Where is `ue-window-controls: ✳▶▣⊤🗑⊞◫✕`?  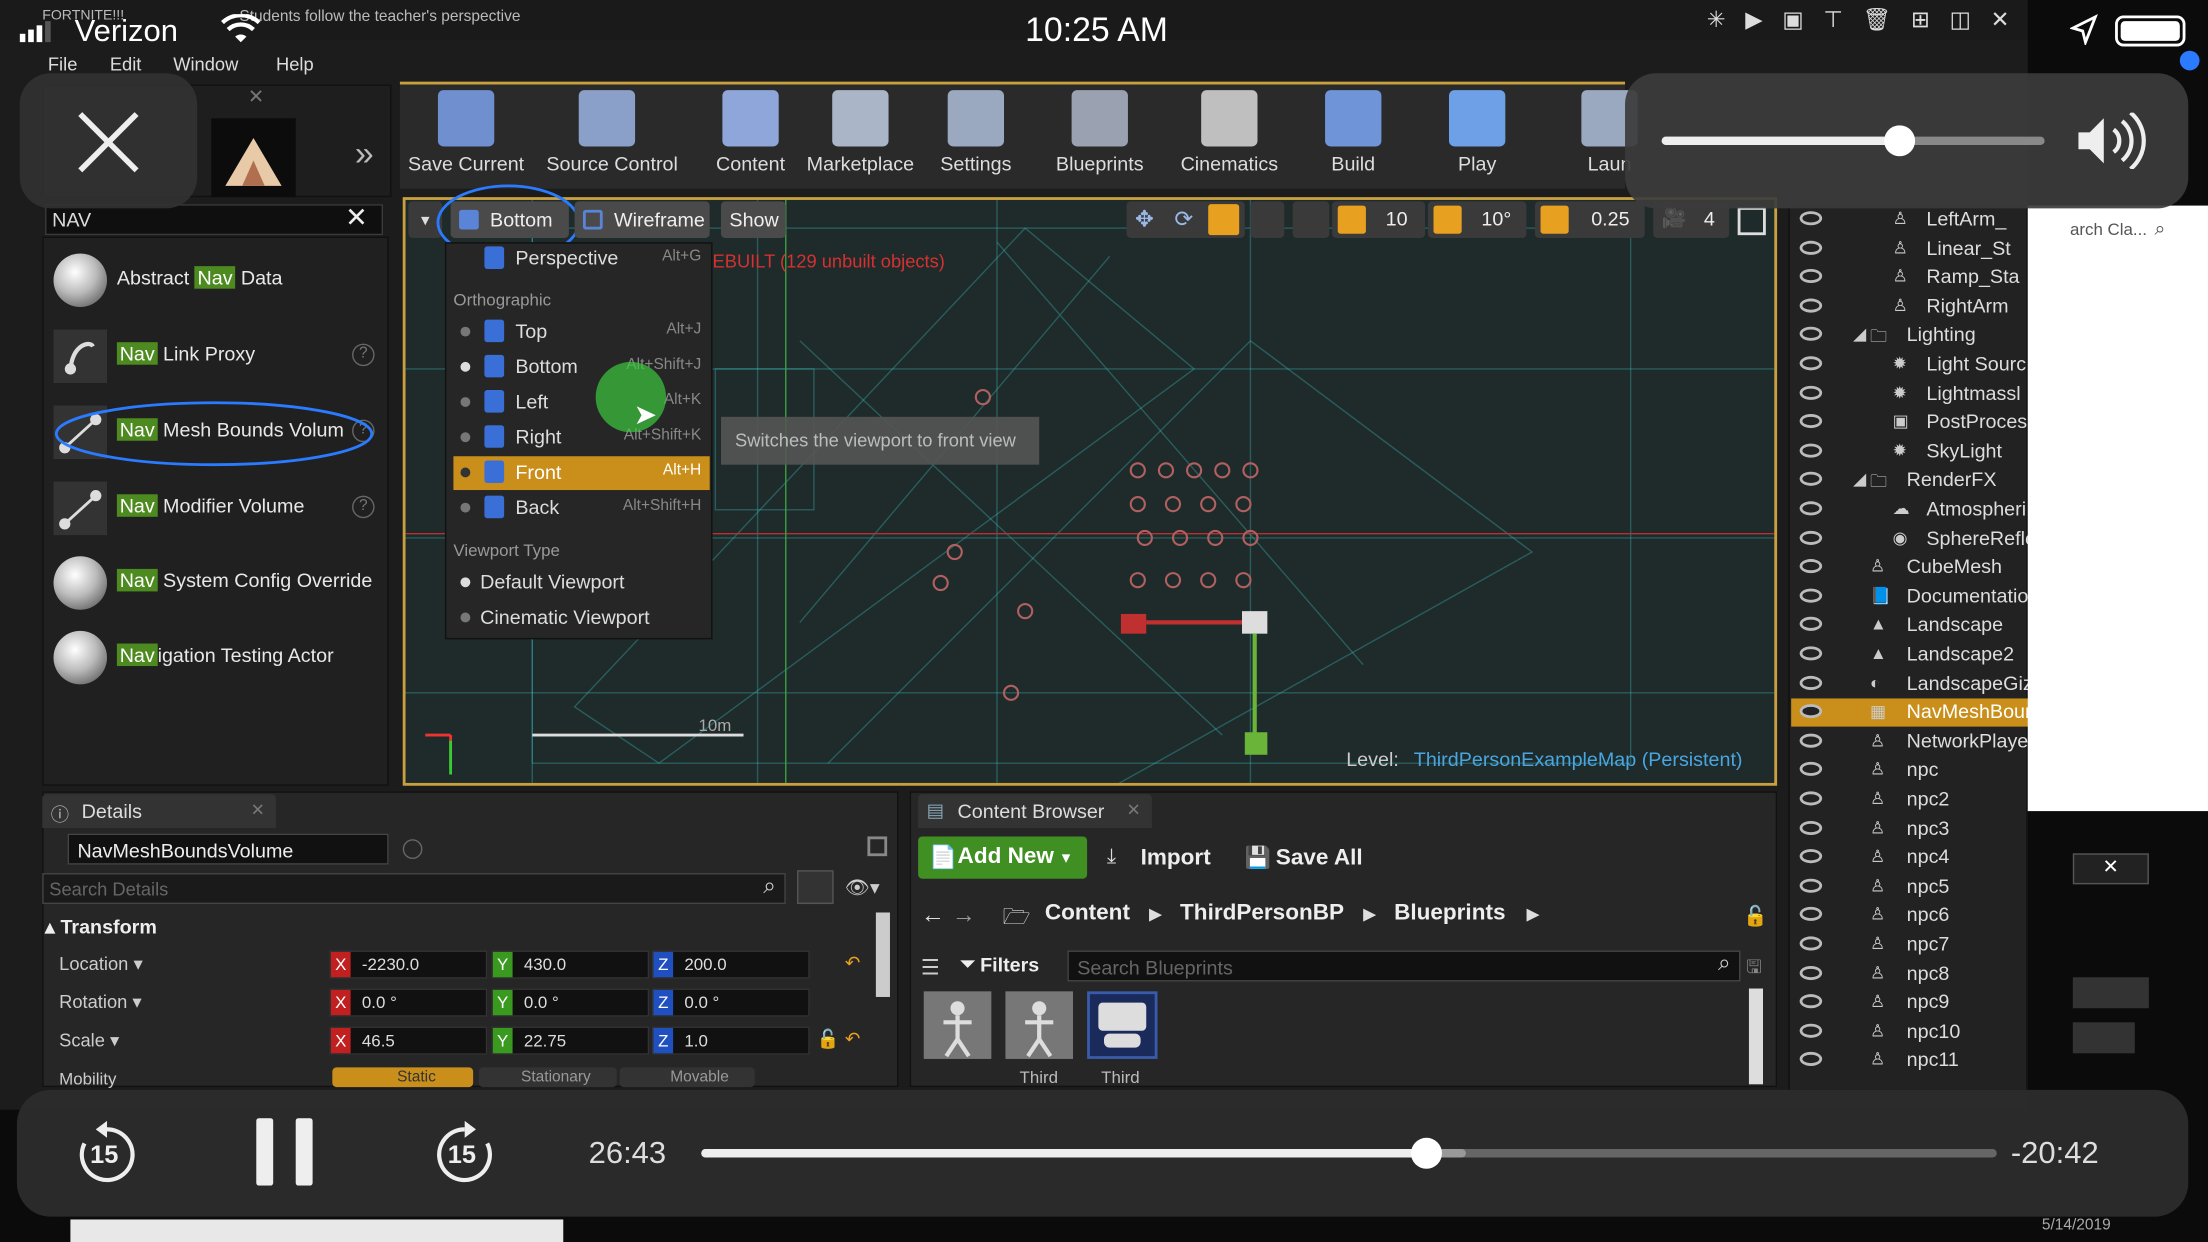 ue-window-controls: ✳▶▣⊤🗑⊞◫✕ is located at coordinates (1868, 20).